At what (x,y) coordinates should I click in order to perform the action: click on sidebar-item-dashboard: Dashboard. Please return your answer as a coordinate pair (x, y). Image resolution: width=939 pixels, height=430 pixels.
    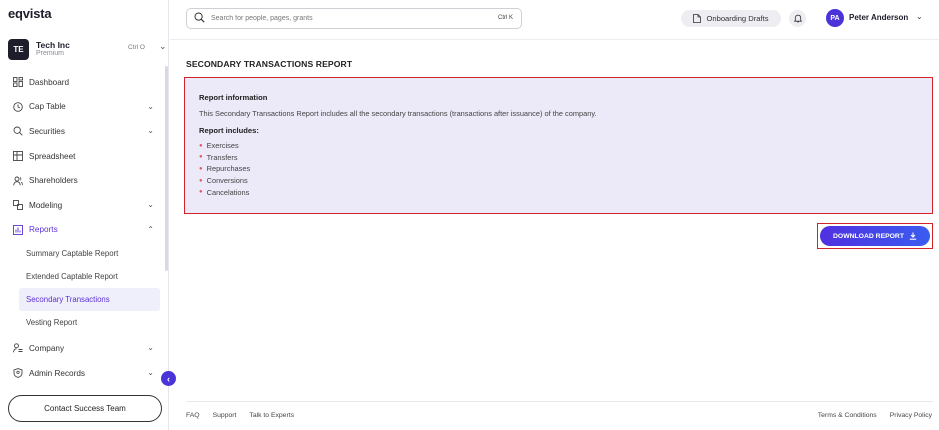
    Looking at the image, I should click on (82, 82).